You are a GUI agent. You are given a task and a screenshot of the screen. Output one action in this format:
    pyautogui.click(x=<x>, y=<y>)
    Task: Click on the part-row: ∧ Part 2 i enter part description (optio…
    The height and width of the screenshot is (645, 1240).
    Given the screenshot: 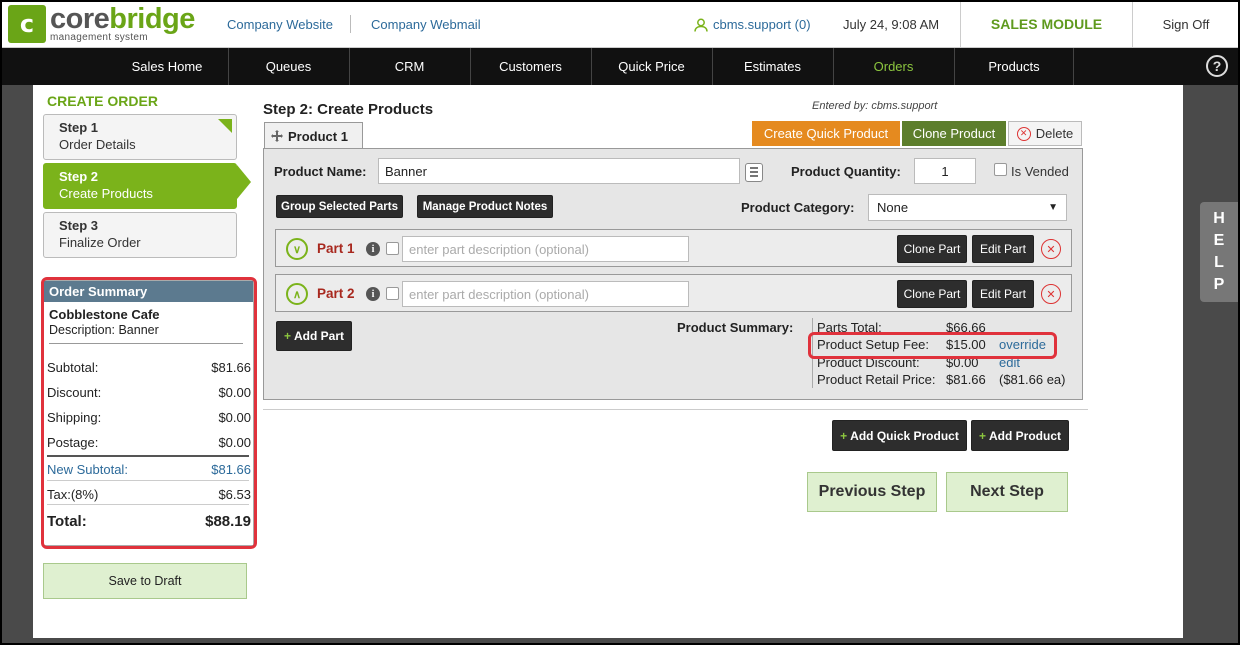 What is the action you would take?
    pyautogui.click(x=673, y=293)
    